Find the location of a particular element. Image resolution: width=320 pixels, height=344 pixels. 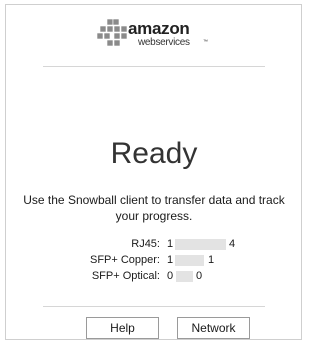

port-row-sfp-optical: SFP+ Optical: 0 0 is located at coordinates (154, 276).